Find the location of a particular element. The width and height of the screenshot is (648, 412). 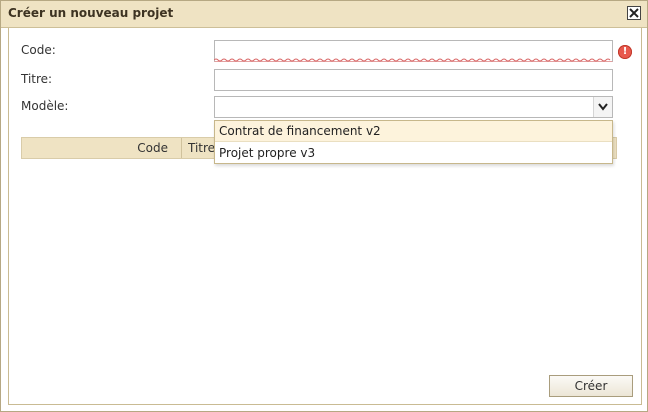

modele-option: Contrat de financement v2 is located at coordinates (413, 131).